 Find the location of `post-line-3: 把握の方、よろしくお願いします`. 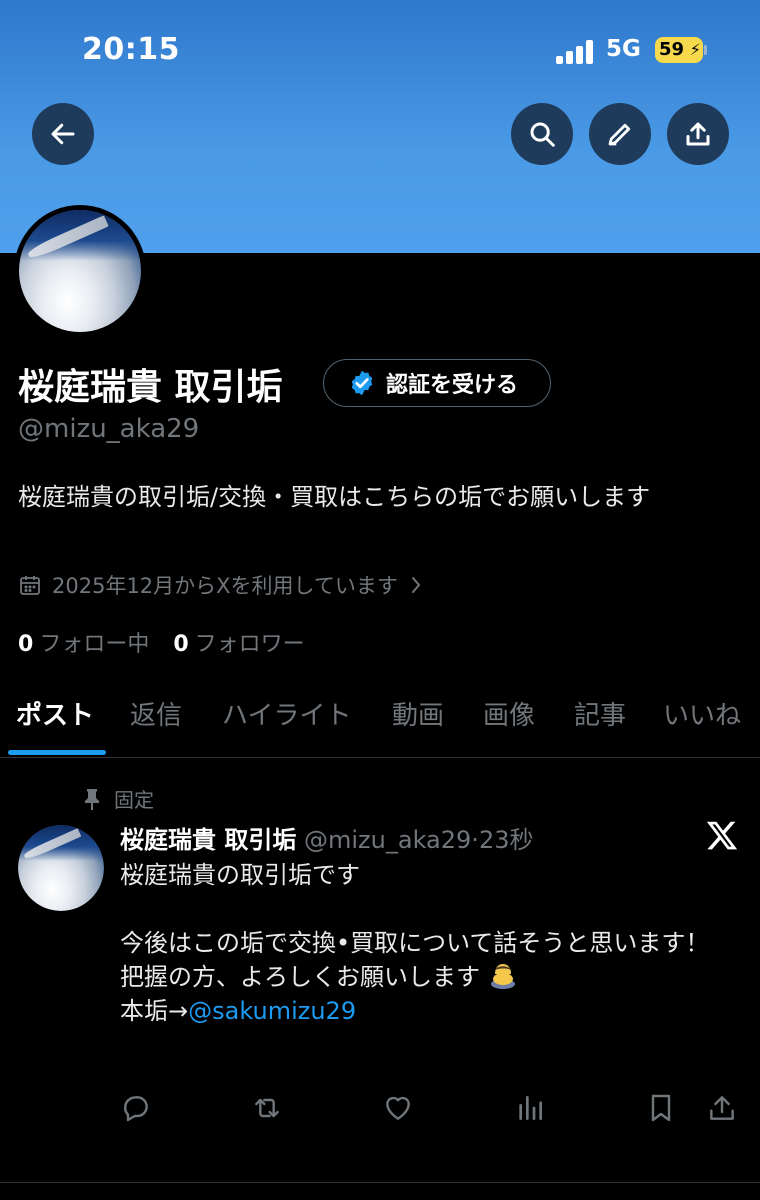

post-line-3: 把握の方、よろしくお願いします is located at coordinates (300, 977).